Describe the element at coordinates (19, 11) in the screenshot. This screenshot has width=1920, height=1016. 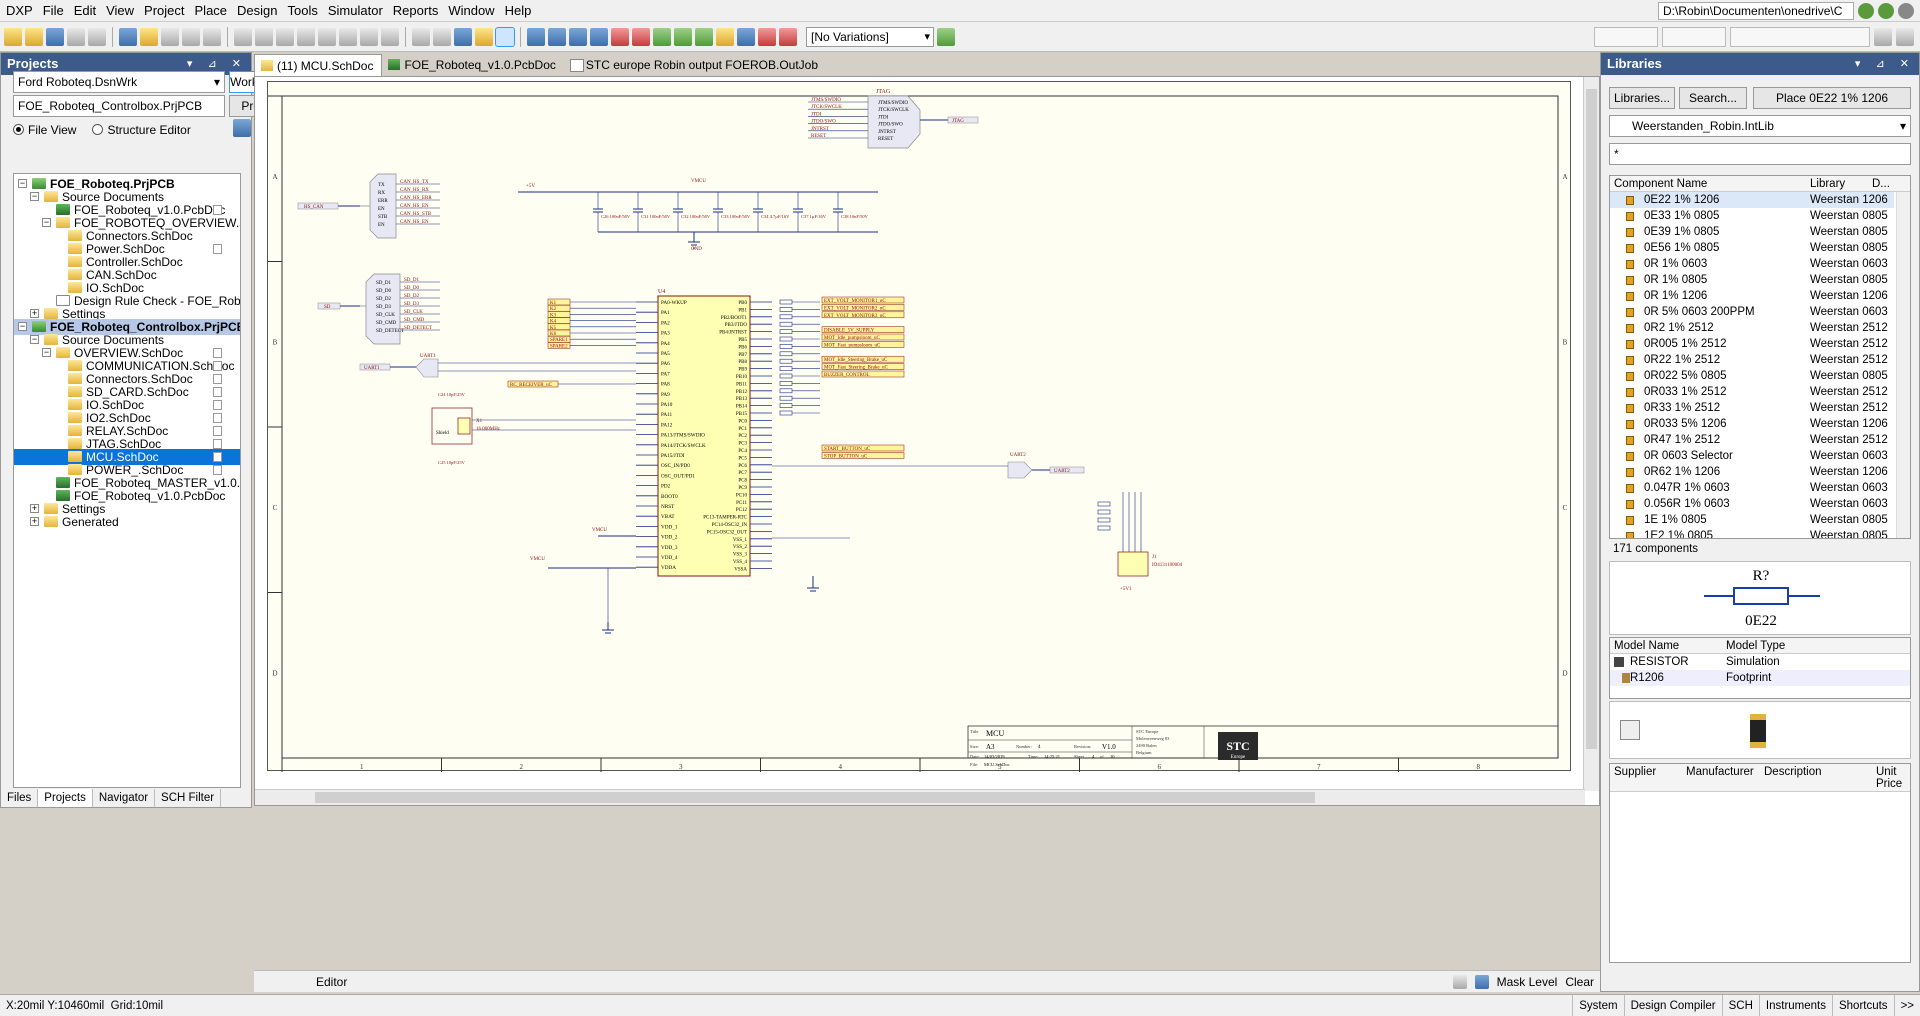
I see `menu-dxp: DXP` at that location.